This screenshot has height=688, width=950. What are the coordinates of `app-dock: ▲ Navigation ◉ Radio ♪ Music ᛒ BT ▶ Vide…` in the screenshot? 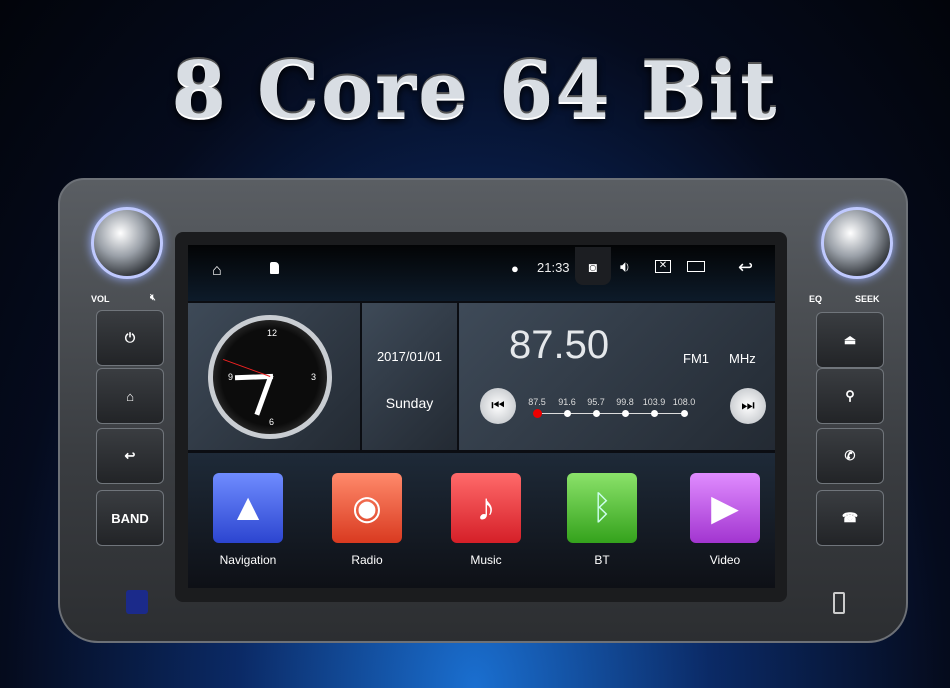 It's located at (481, 520).